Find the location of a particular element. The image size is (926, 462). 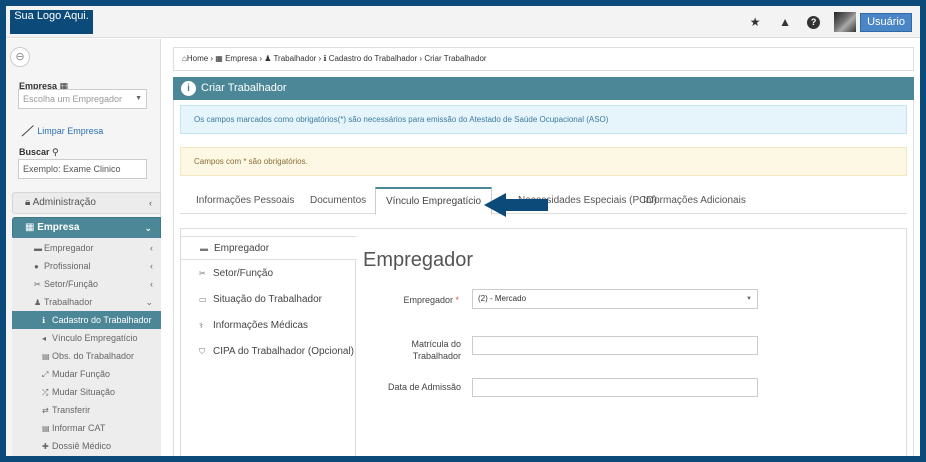

lock-icon: 🔒︎ is located at coordinates (28, 202).